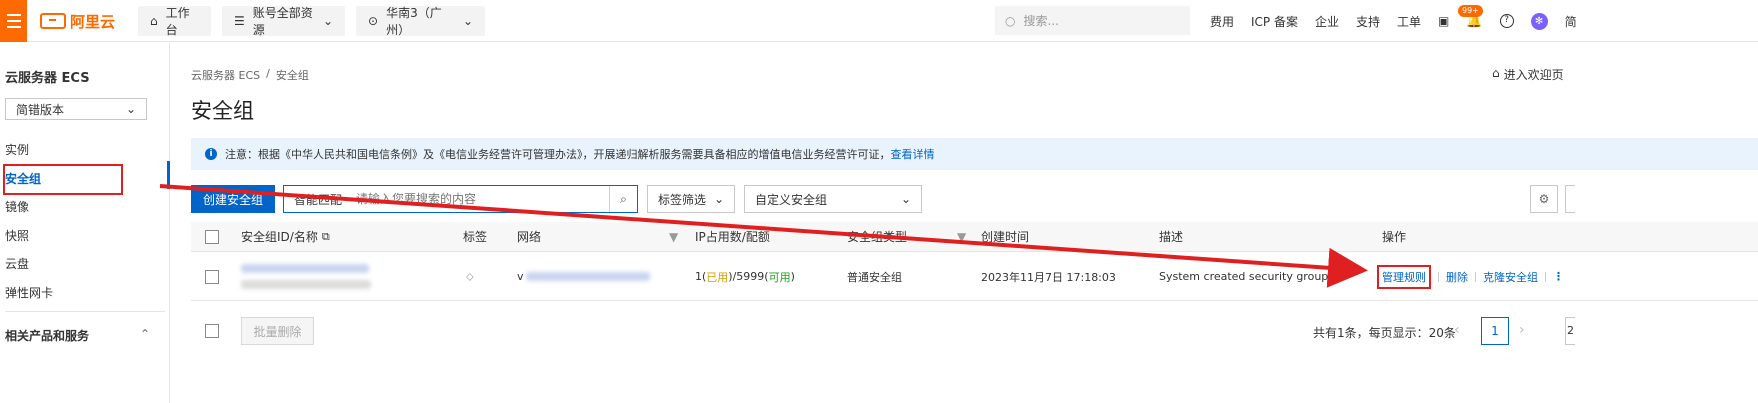 The width and height of the screenshot is (1758, 403). I want to click on network-link: v, so click(583, 276).